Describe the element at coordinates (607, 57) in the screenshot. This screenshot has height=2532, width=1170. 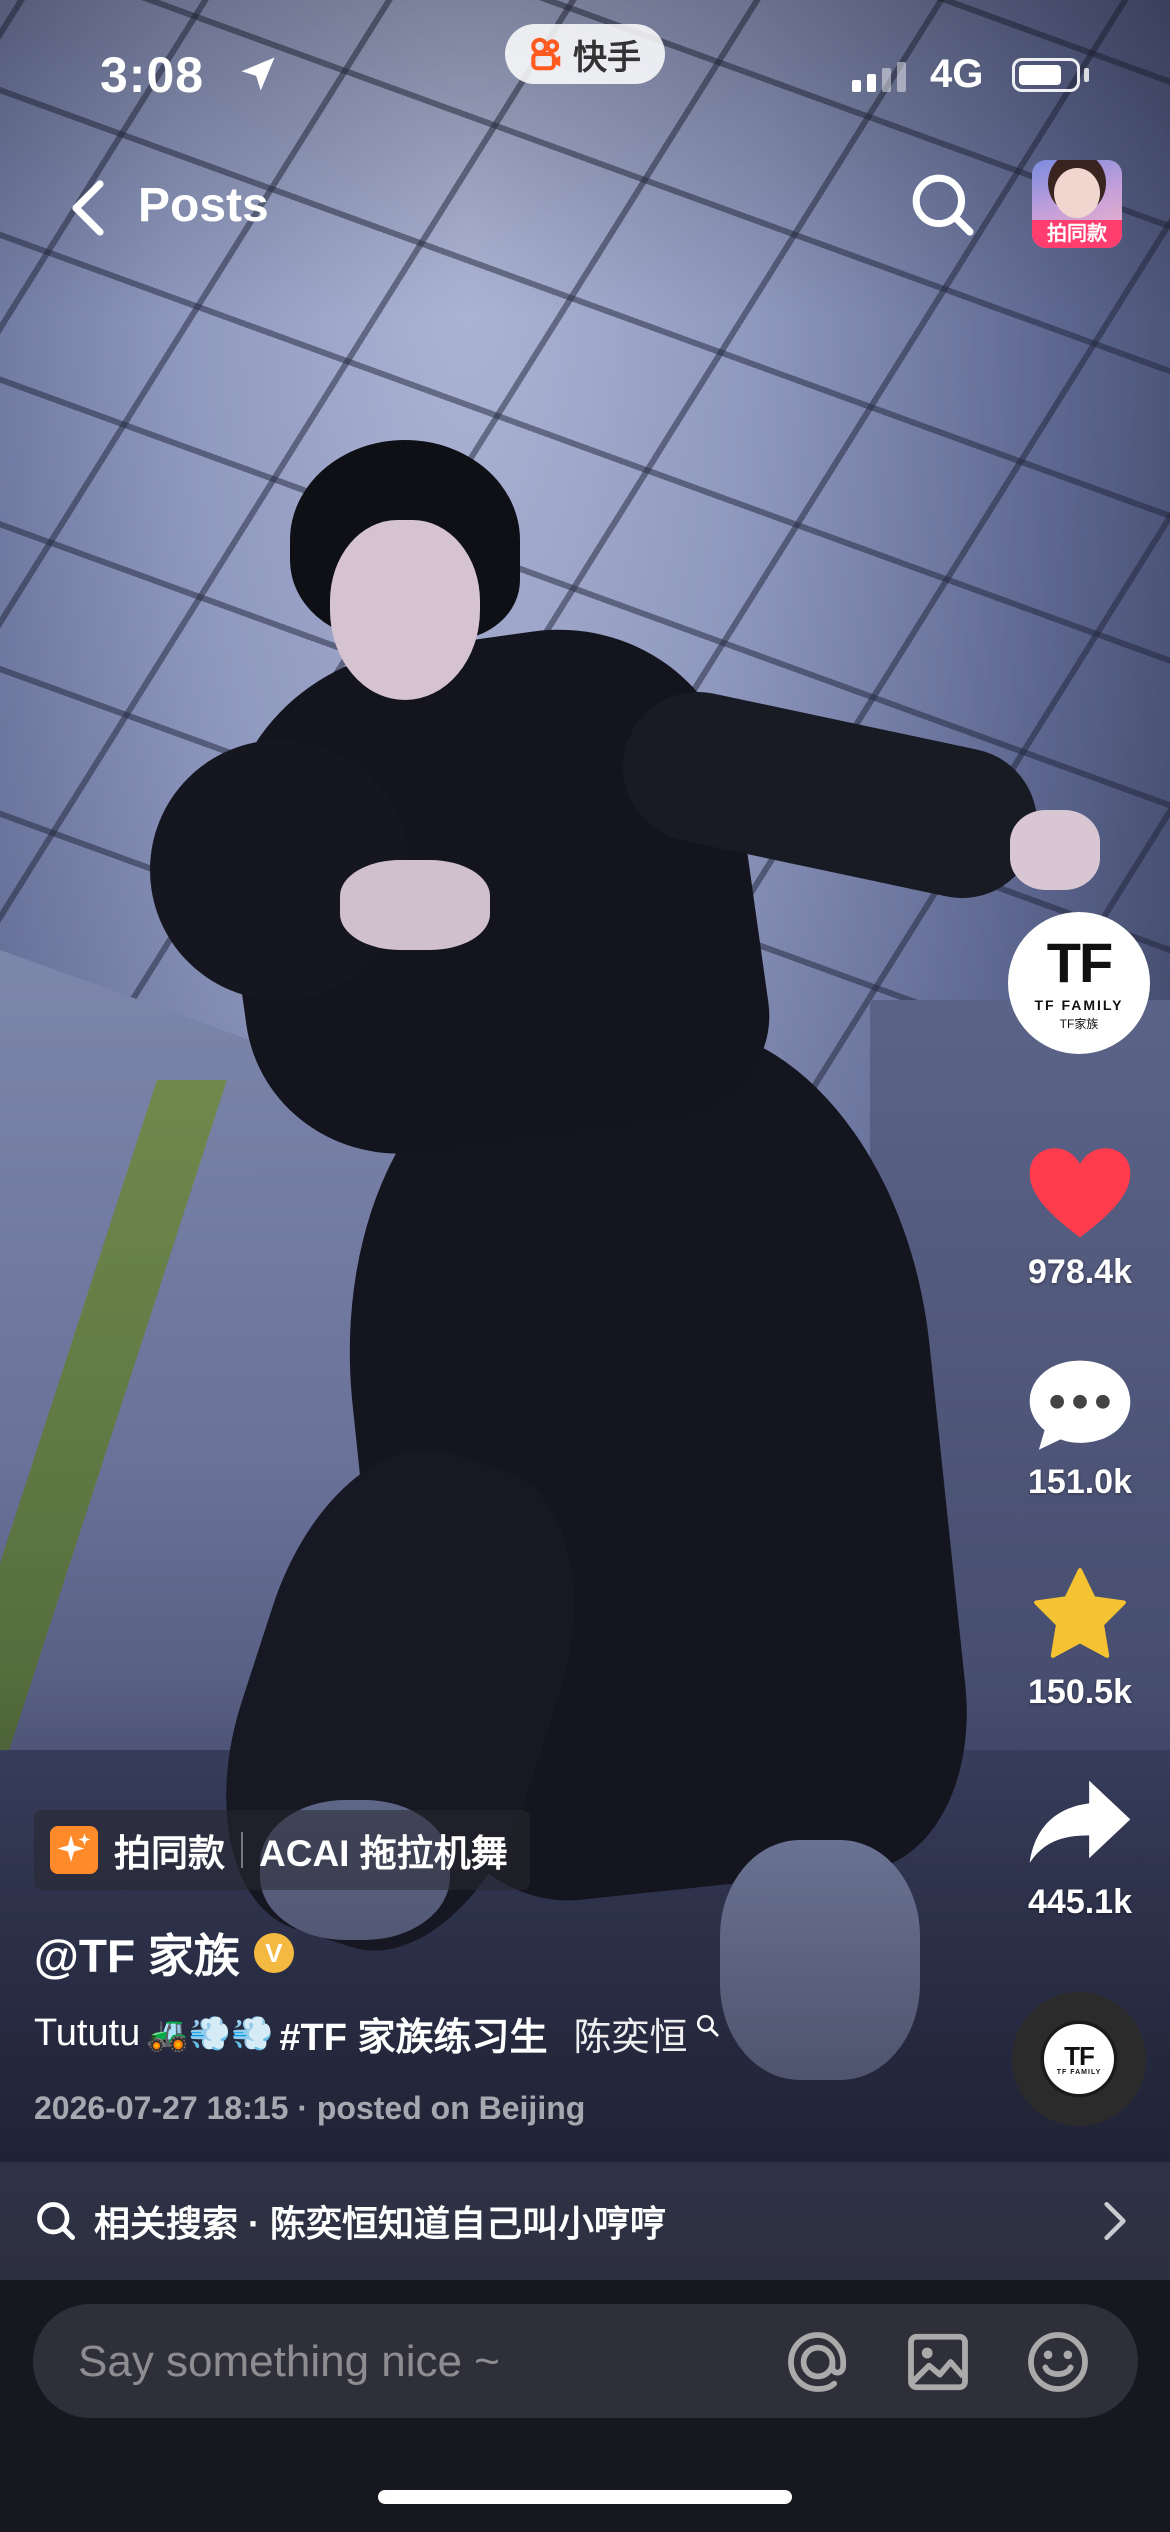
I see `app-pill-label: 快手` at that location.